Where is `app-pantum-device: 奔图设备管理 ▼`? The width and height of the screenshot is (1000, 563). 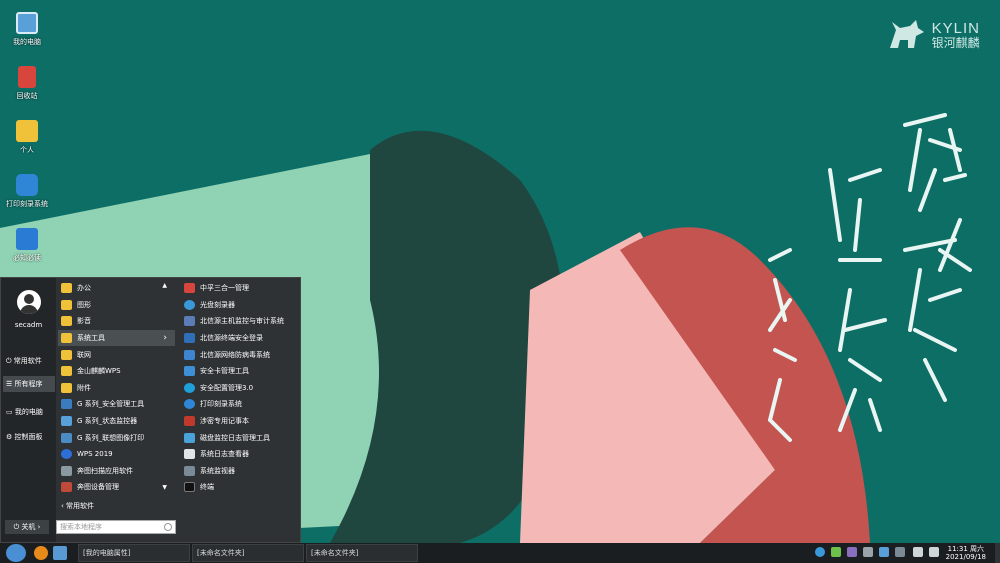 app-pantum-device: 奔图设备管理 ▼ is located at coordinates (116, 487).